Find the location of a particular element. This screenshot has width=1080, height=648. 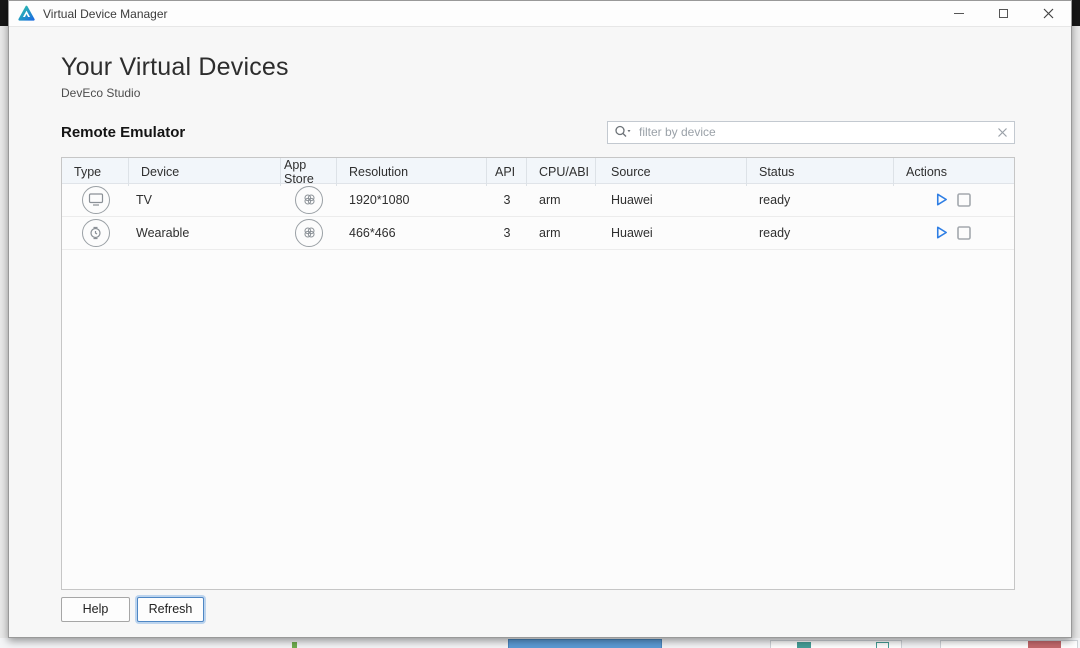

titlebar: Virtual Device Manager is located at coordinates (540, 14).